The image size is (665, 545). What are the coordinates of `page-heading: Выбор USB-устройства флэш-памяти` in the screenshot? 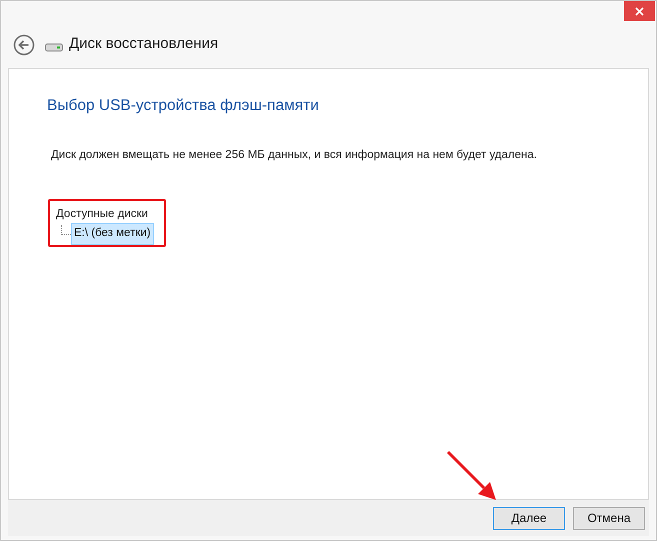 It's located at (183, 106).